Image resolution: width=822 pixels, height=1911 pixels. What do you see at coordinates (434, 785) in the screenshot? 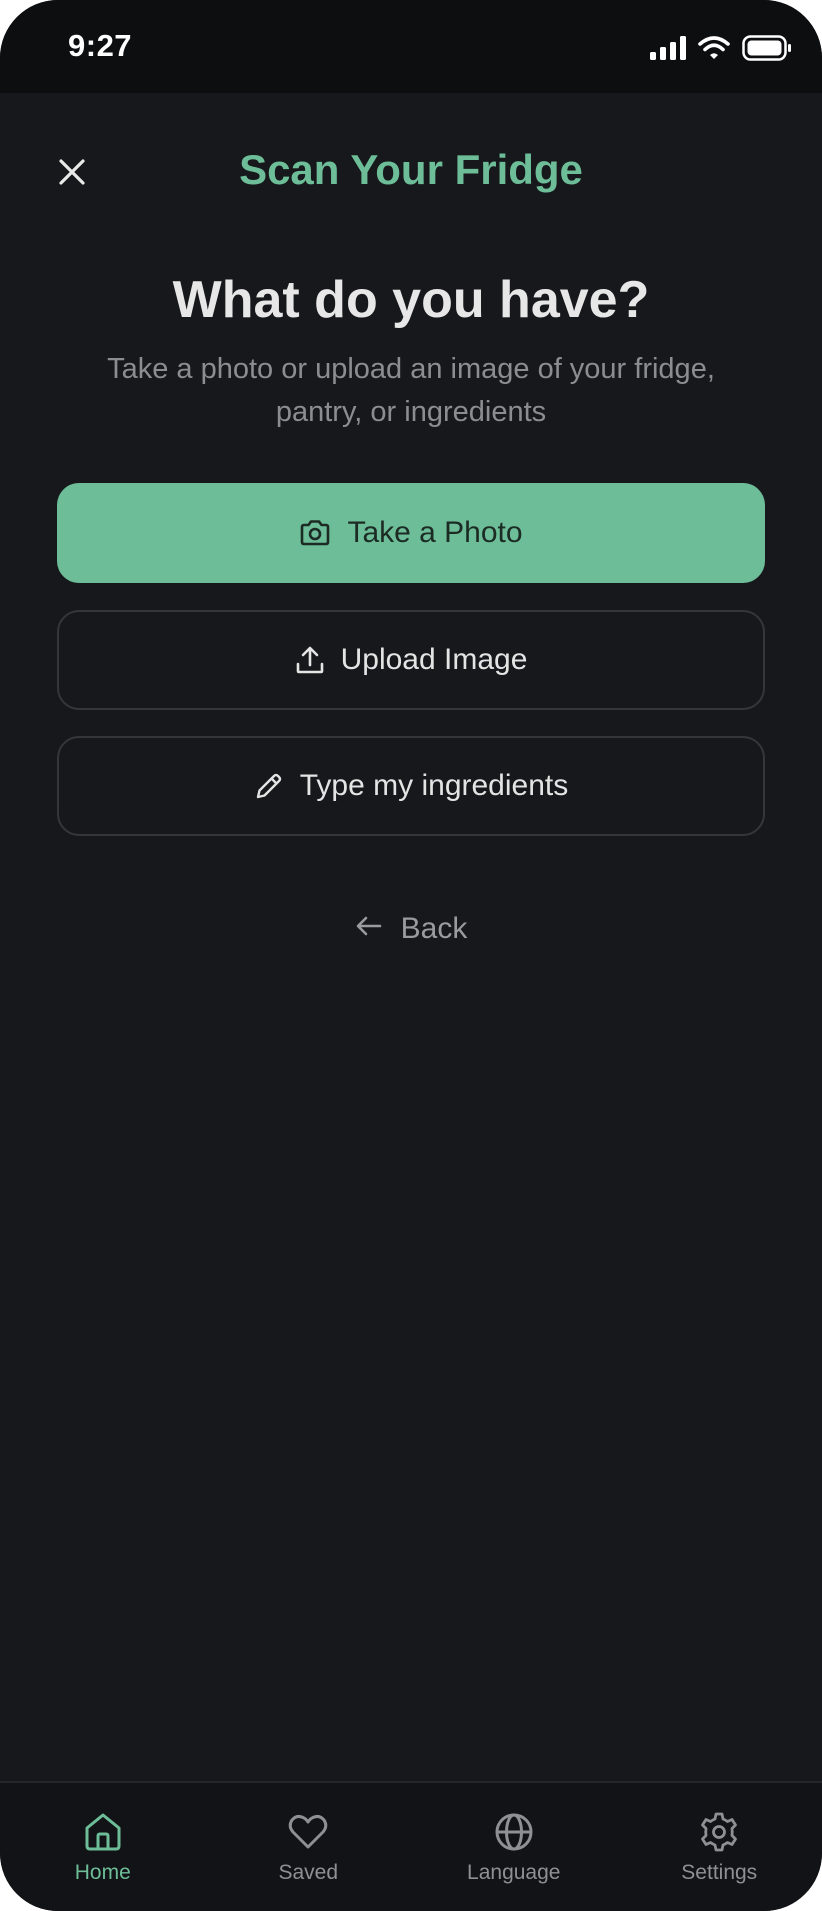
I see `type-ingredients-label: Type my ingredients` at bounding box center [434, 785].